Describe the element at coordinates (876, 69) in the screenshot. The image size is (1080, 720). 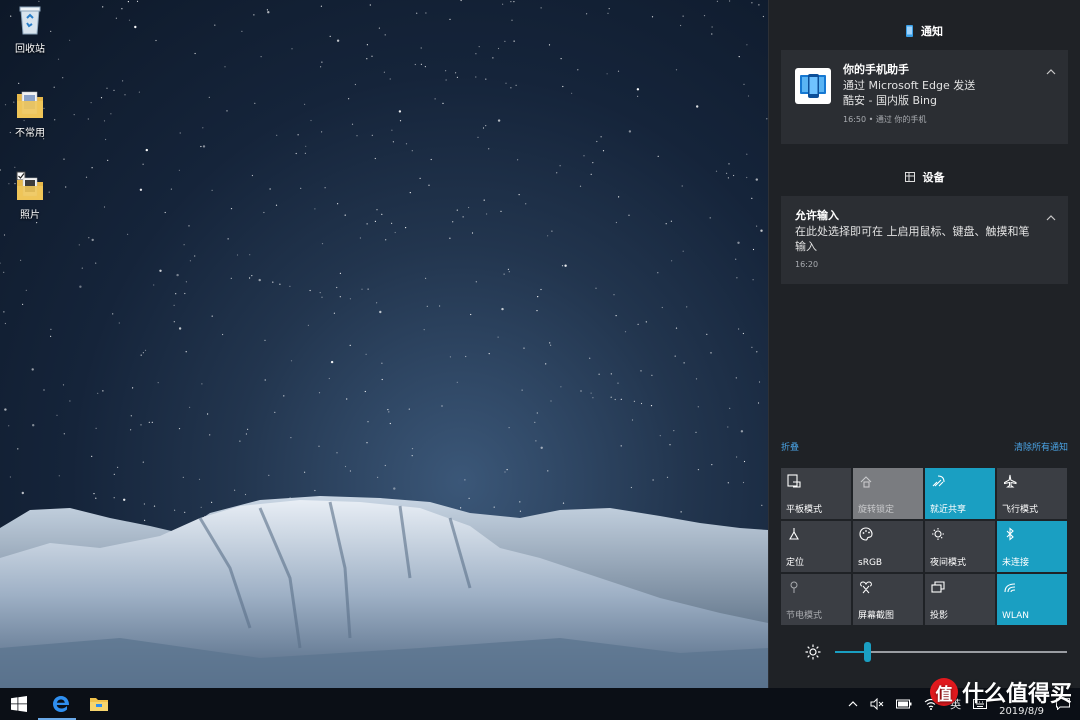
I see `notification-title: 你的手机助手` at that location.